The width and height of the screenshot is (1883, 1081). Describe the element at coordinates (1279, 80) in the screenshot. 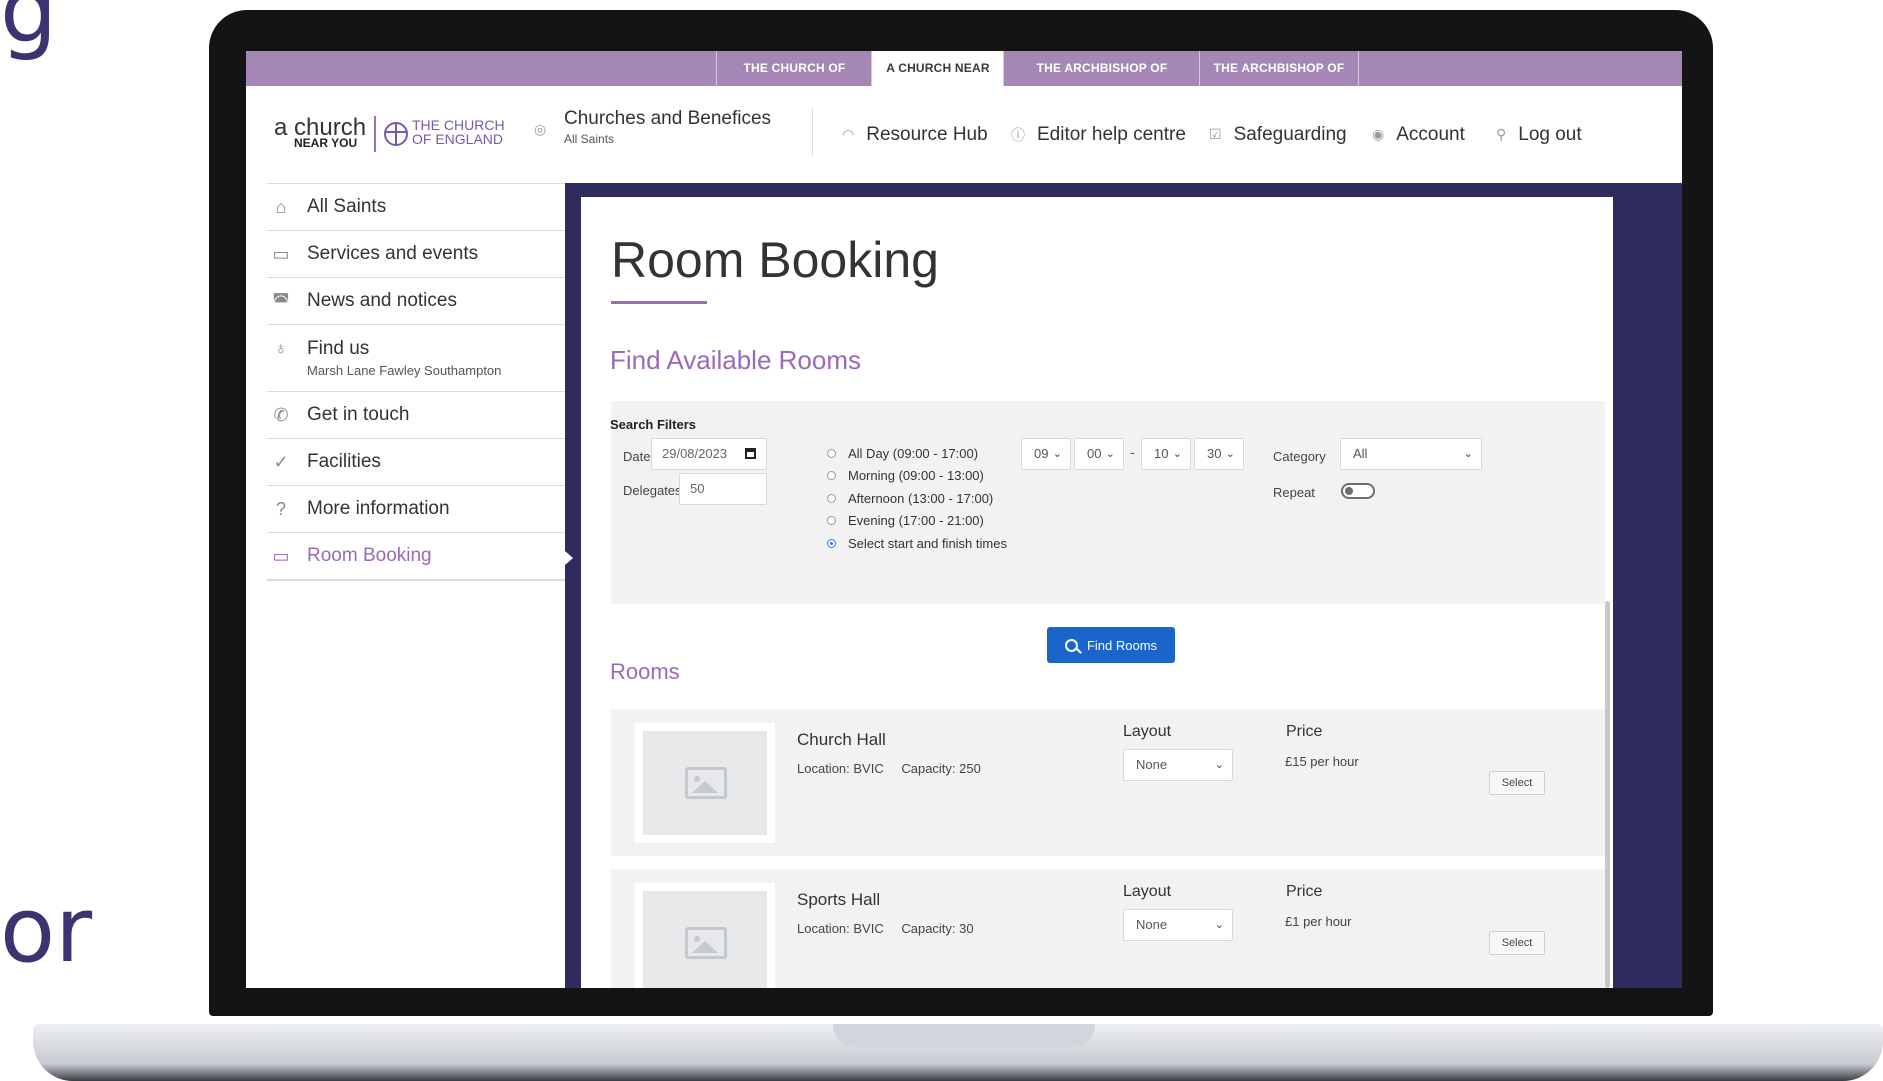

I see `tab-archbishop-york: THE ARCHBISHOP OF YORK` at that location.